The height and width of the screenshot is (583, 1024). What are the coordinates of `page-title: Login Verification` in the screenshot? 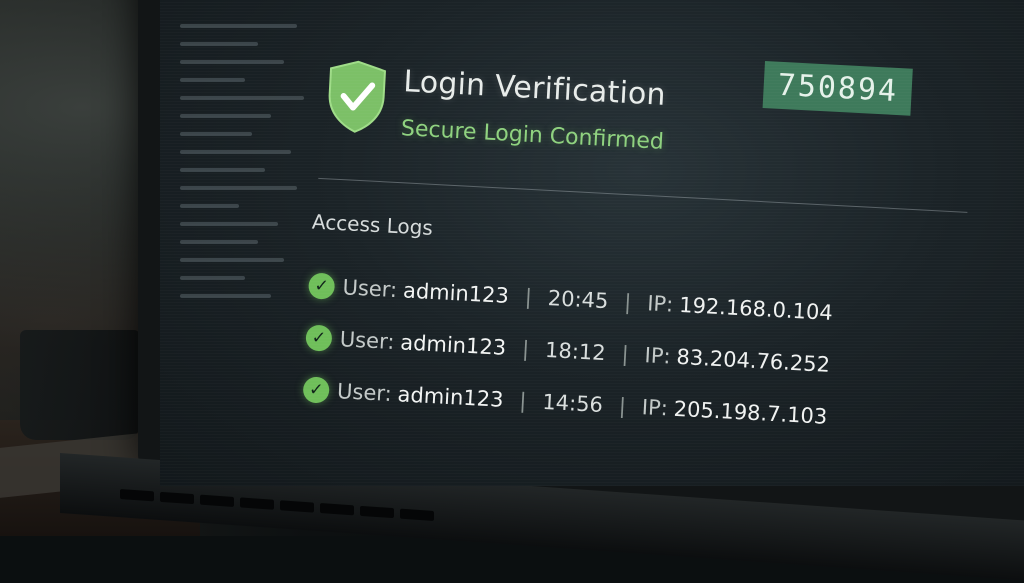 It's located at (534, 88).